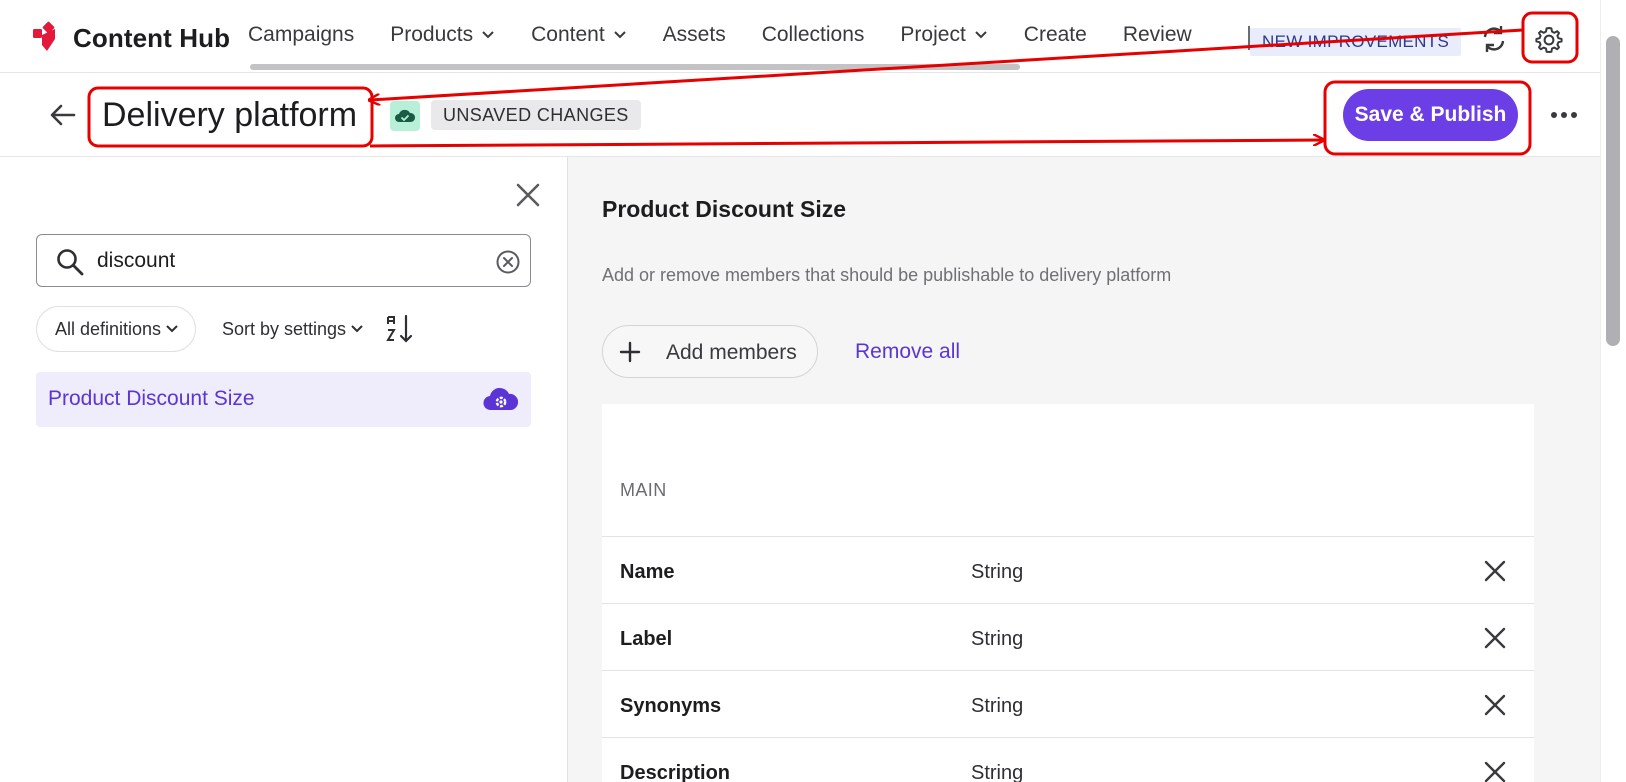  I want to click on table-row: Name String, so click(1068, 569).